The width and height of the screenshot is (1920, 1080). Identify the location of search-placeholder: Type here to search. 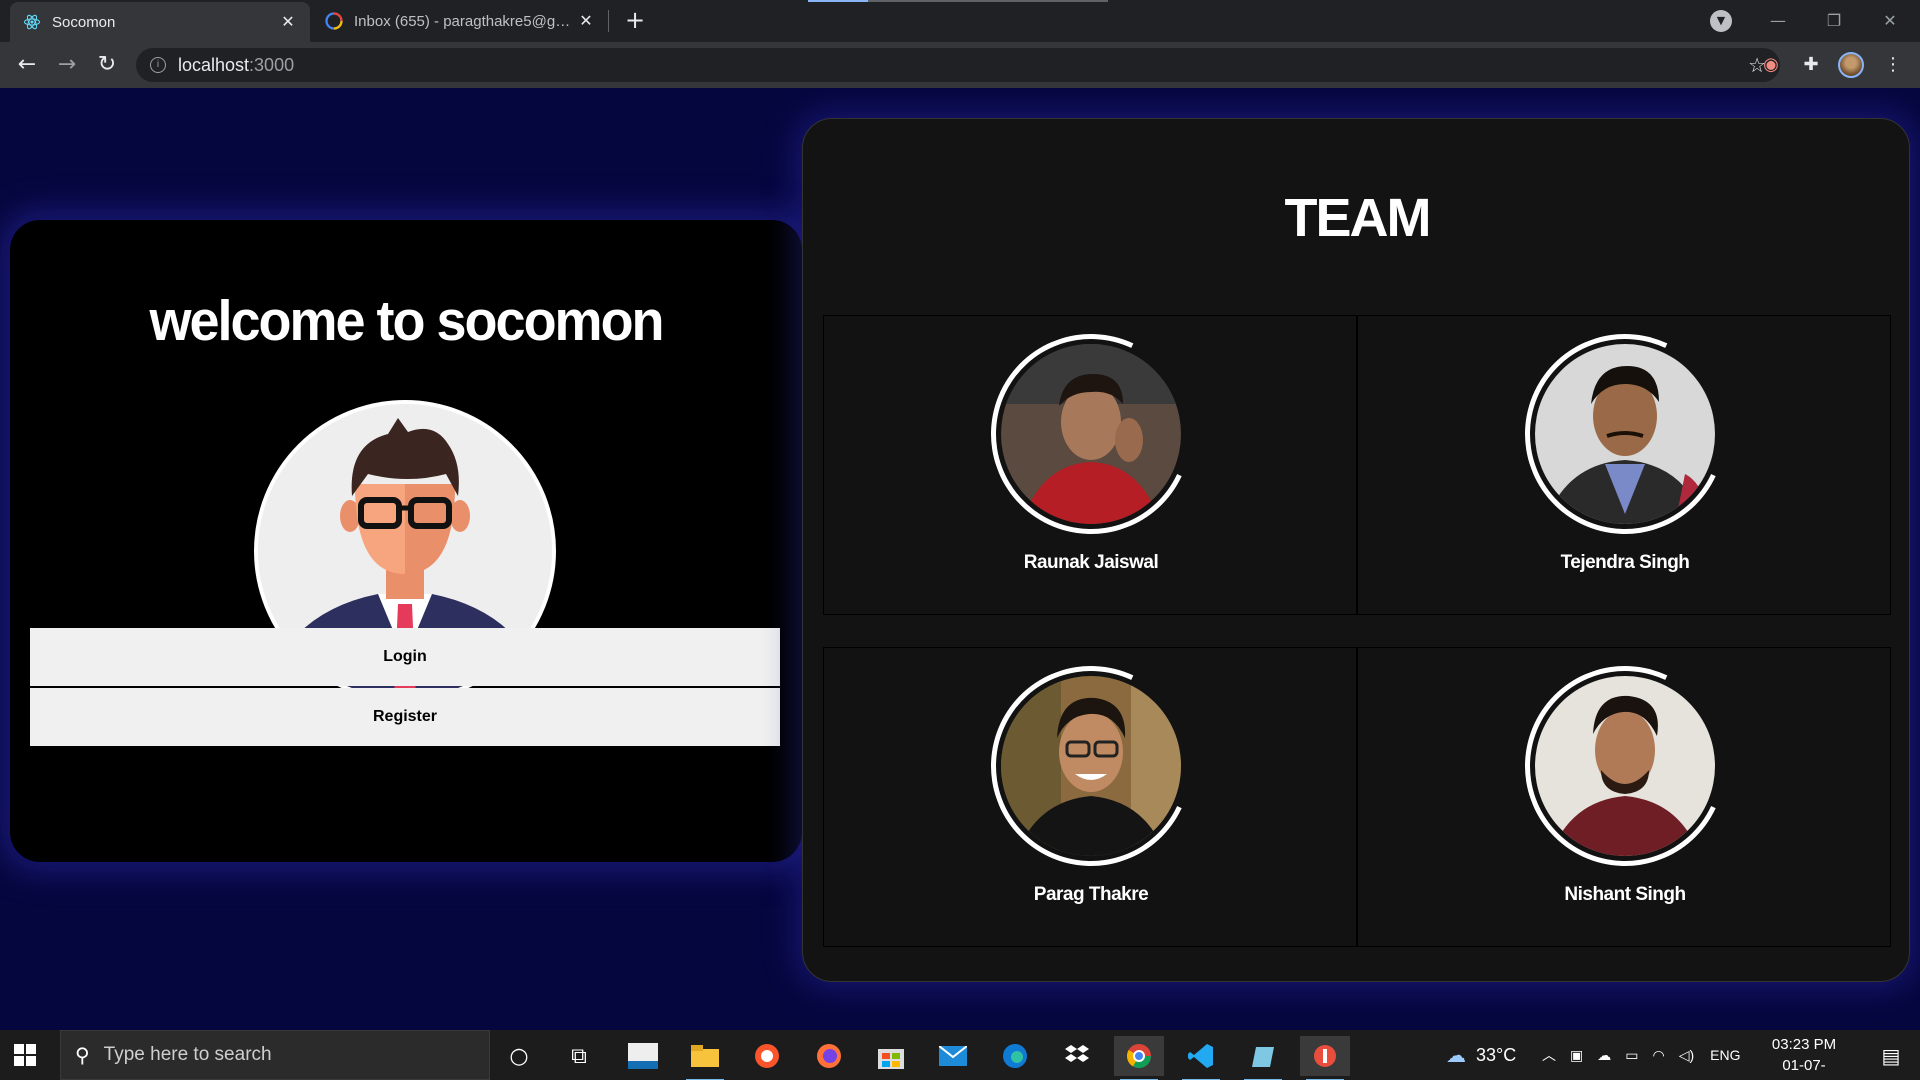
(187, 1054).